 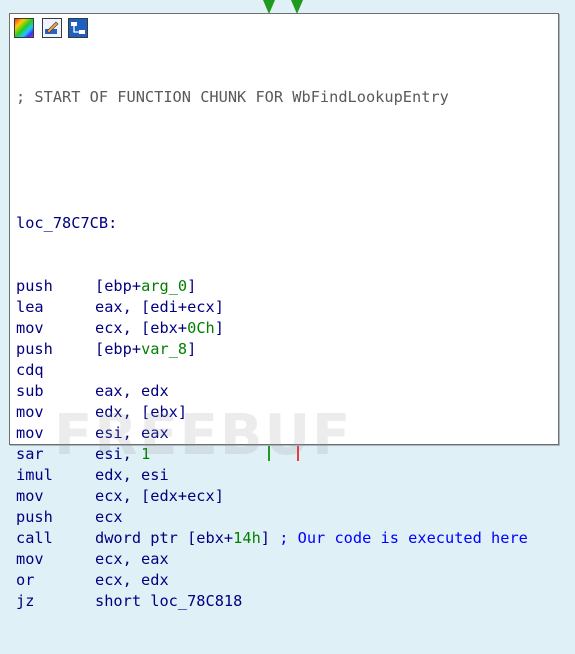 I want to click on mnemonic: lea, so click(x=30, y=307).